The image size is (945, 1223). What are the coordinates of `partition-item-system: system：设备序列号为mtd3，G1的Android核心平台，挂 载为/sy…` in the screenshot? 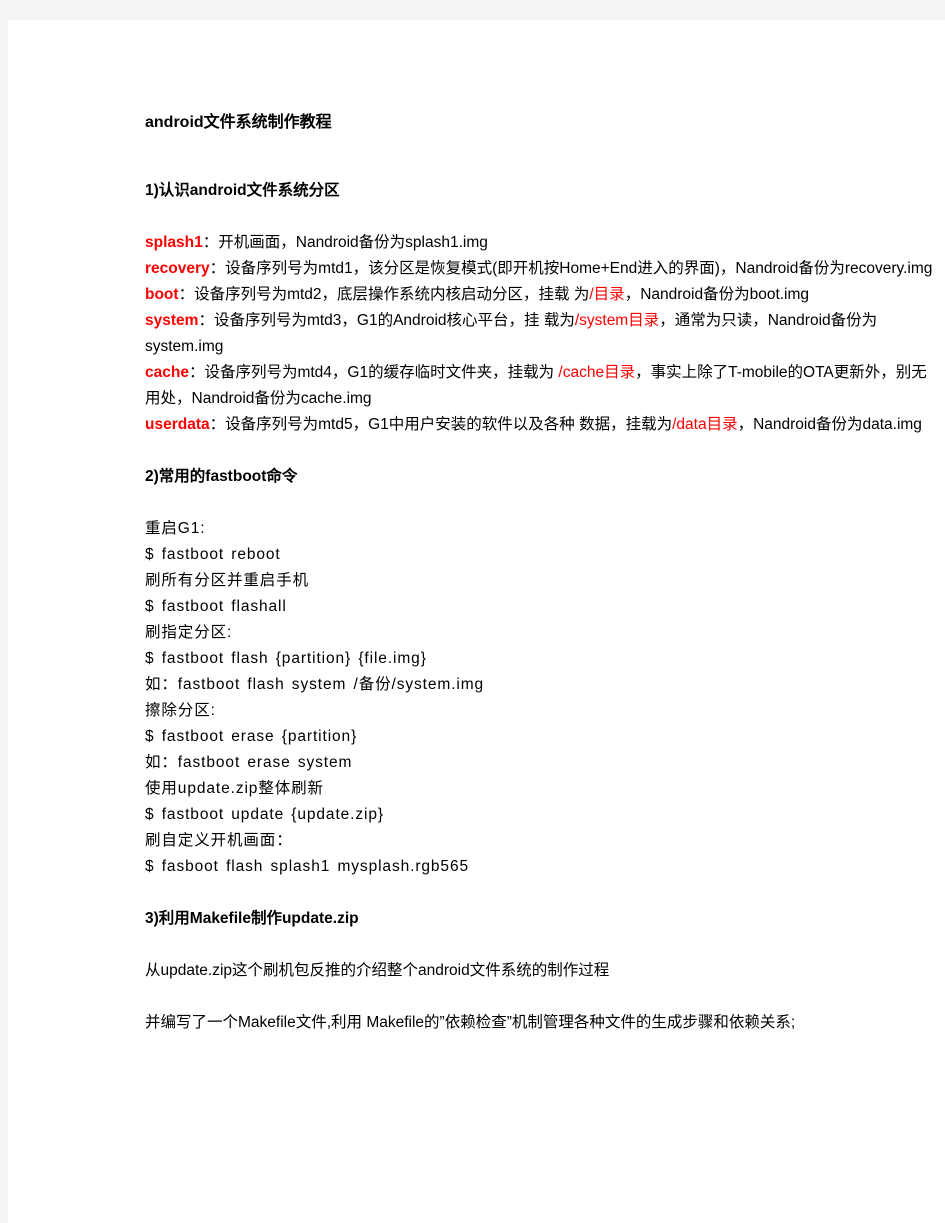 It's located at (540, 334).